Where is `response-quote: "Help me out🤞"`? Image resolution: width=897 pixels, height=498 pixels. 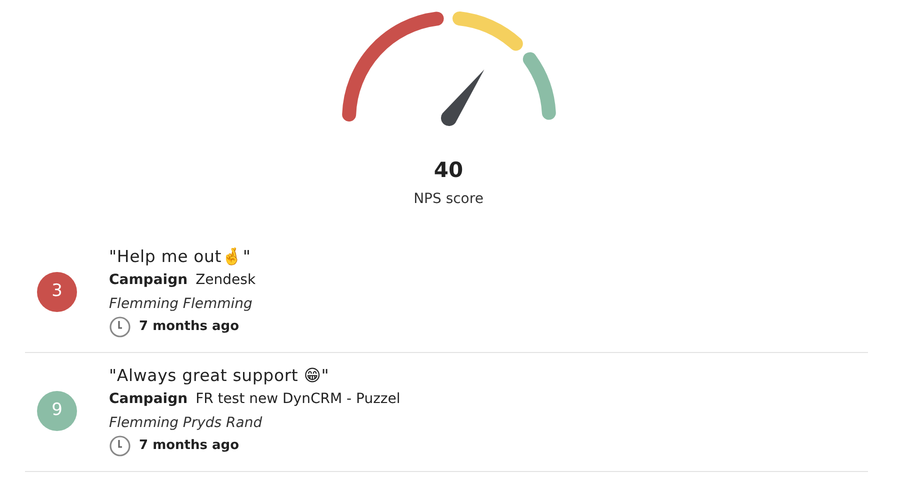
response-quote: "Help me out🤞" is located at coordinates (180, 257).